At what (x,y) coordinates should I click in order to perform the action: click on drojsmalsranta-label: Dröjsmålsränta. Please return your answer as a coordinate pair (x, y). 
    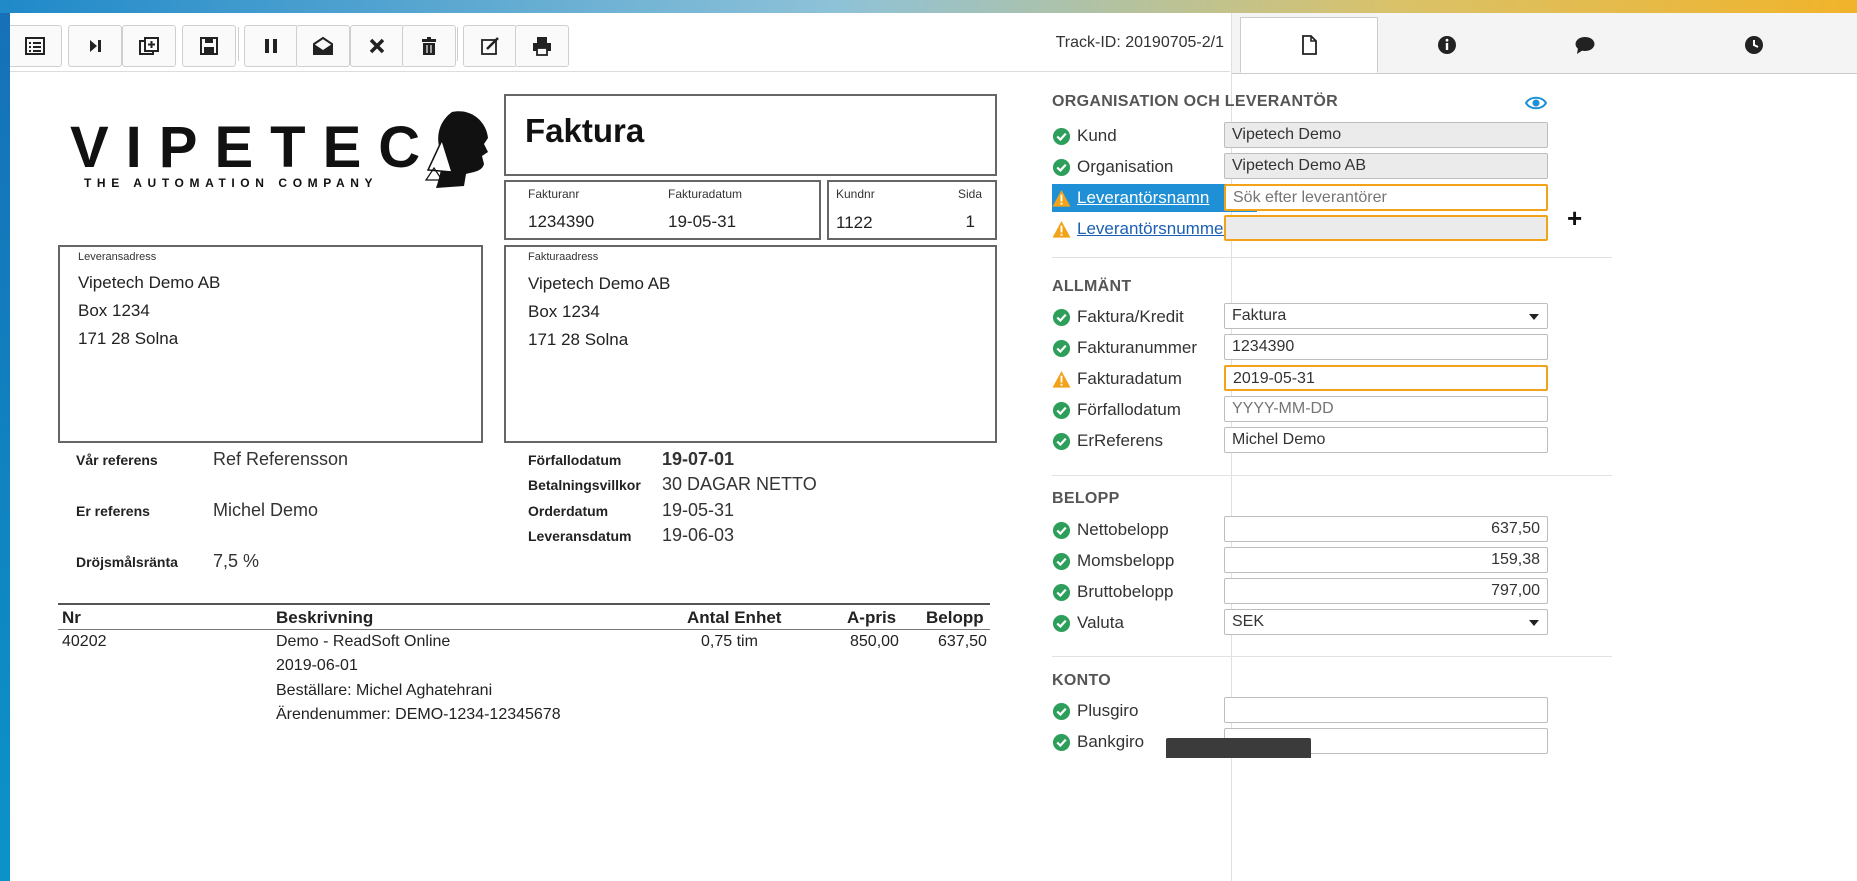
    Looking at the image, I should click on (127, 562).